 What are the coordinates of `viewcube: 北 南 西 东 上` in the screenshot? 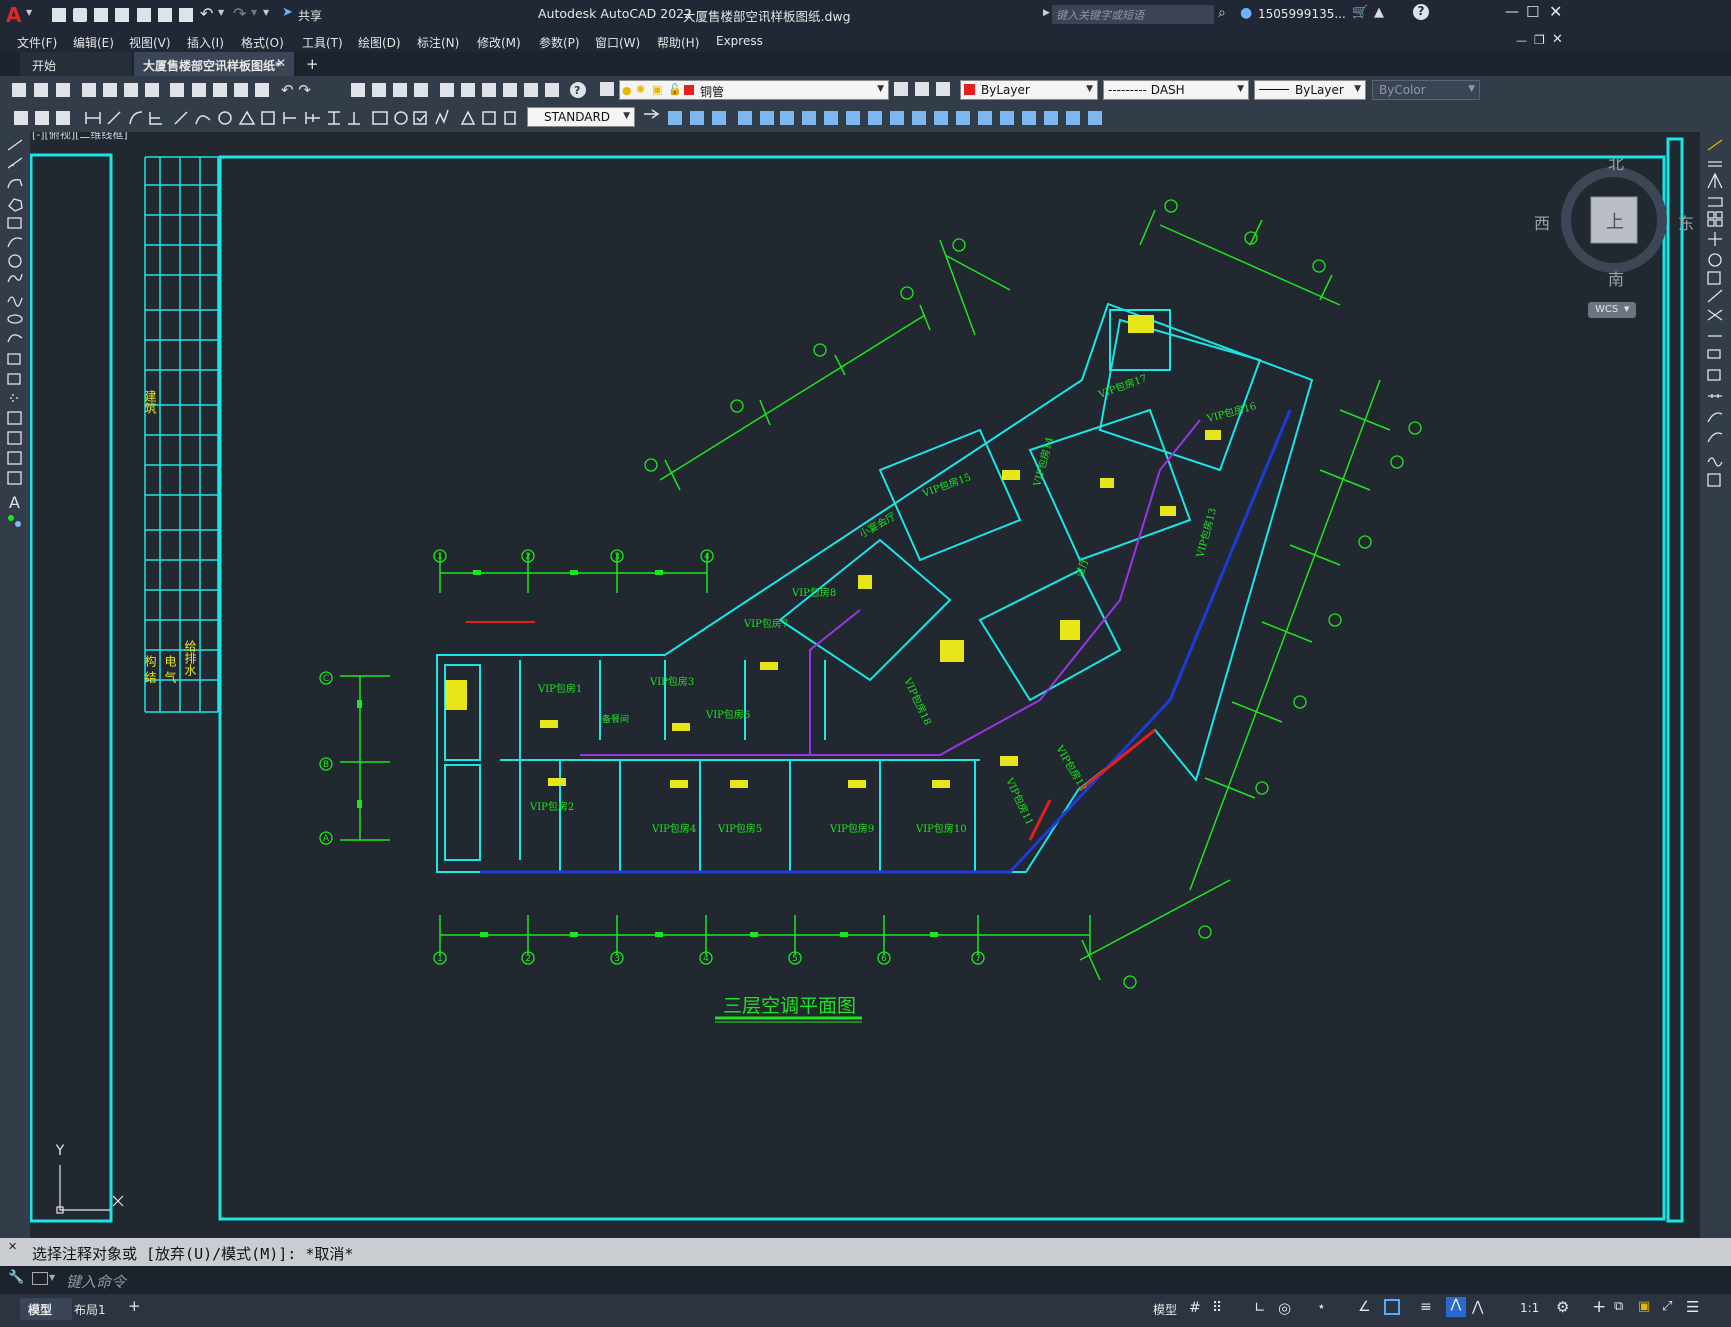 It's located at (1614, 221).